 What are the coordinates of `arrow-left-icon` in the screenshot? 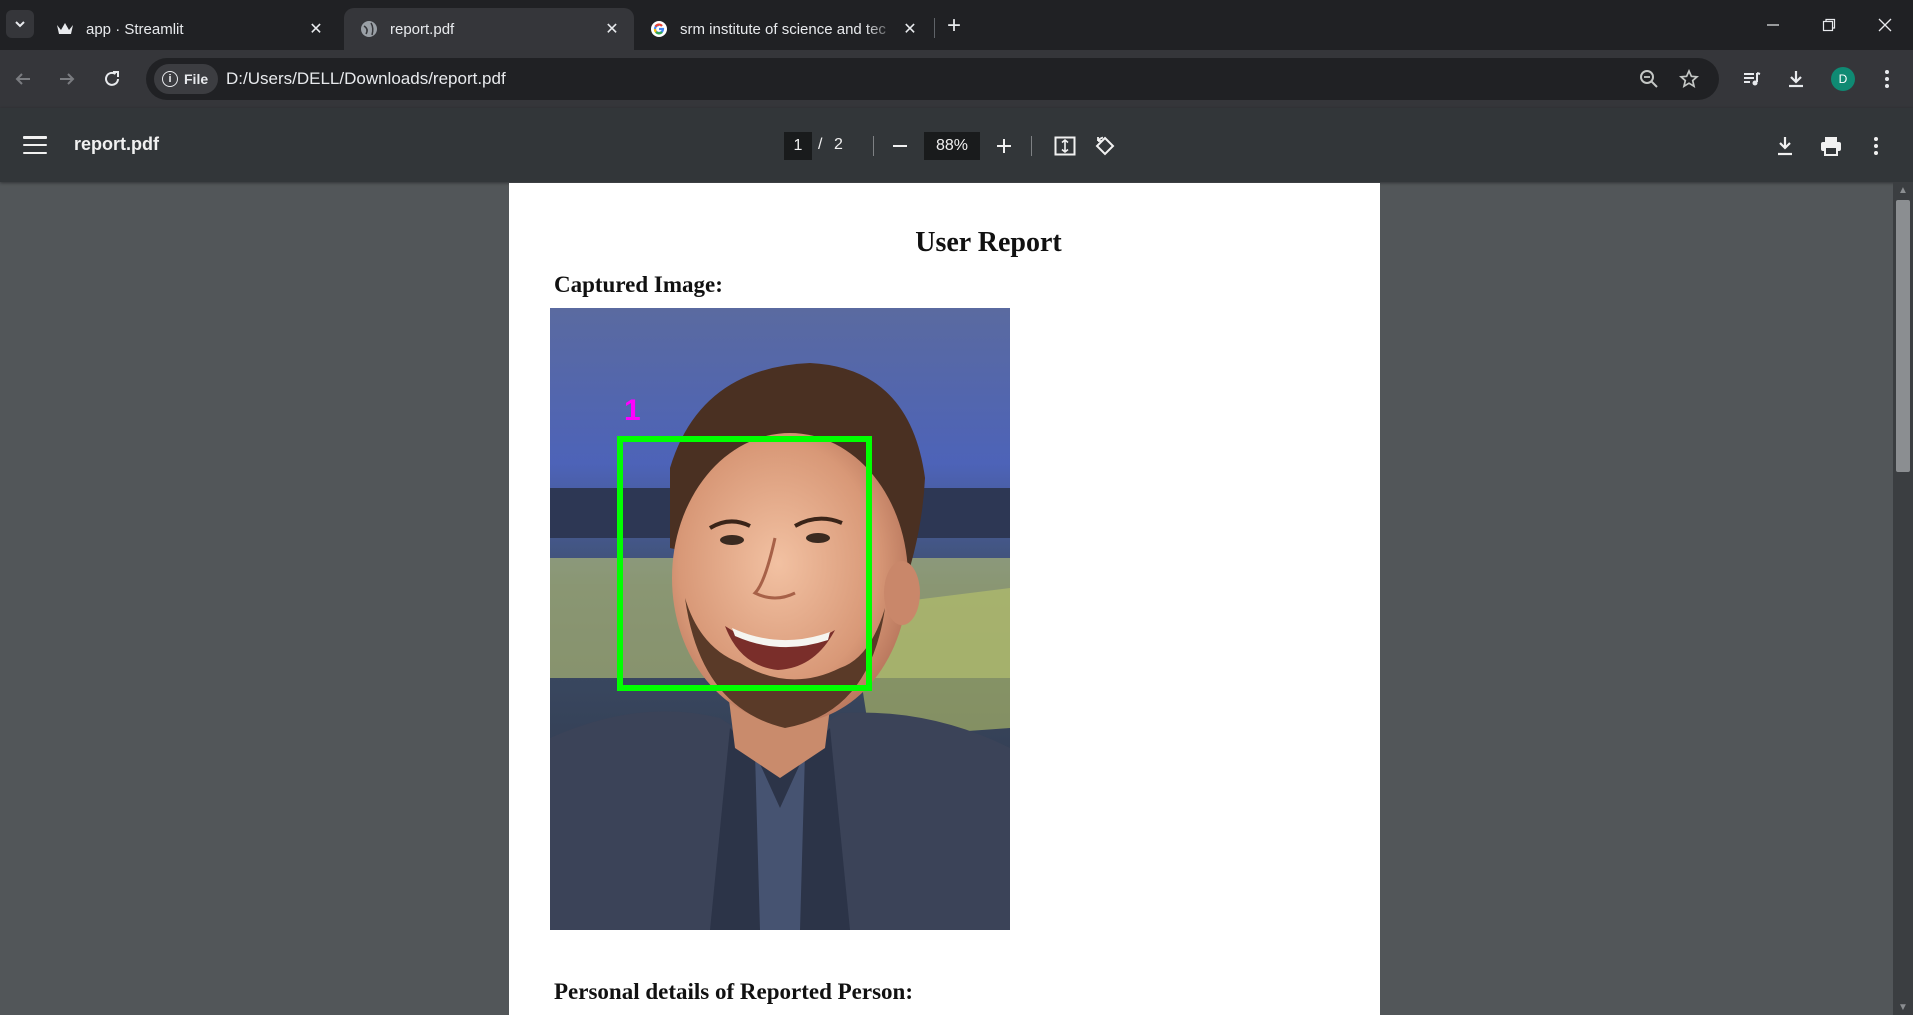 It's located at (22, 79).